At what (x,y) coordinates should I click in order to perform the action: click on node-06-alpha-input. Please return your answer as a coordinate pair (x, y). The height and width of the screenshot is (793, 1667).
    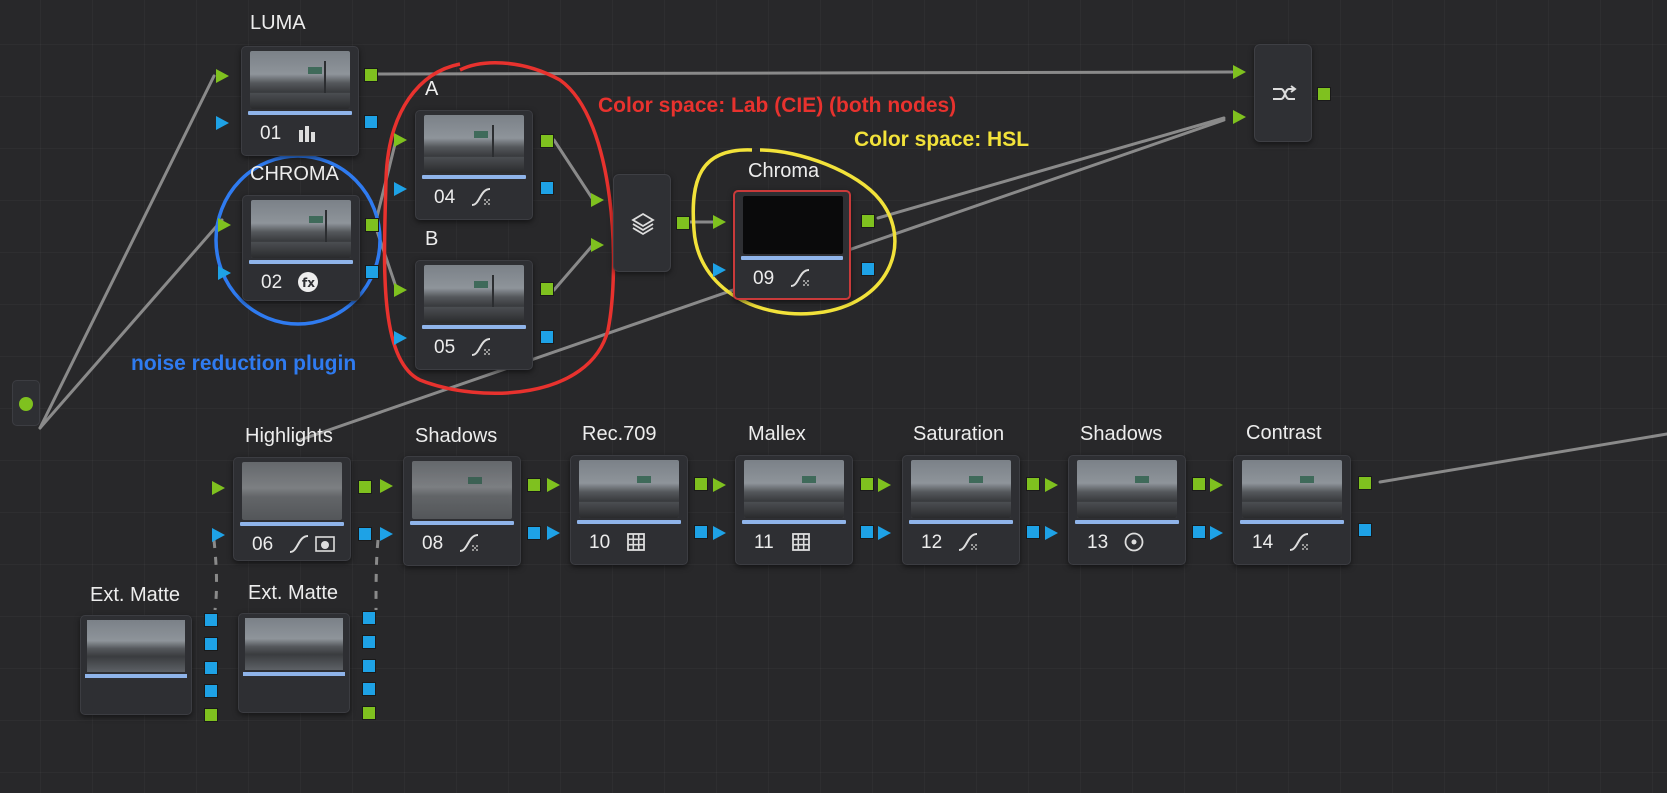
    Looking at the image, I should click on (218, 535).